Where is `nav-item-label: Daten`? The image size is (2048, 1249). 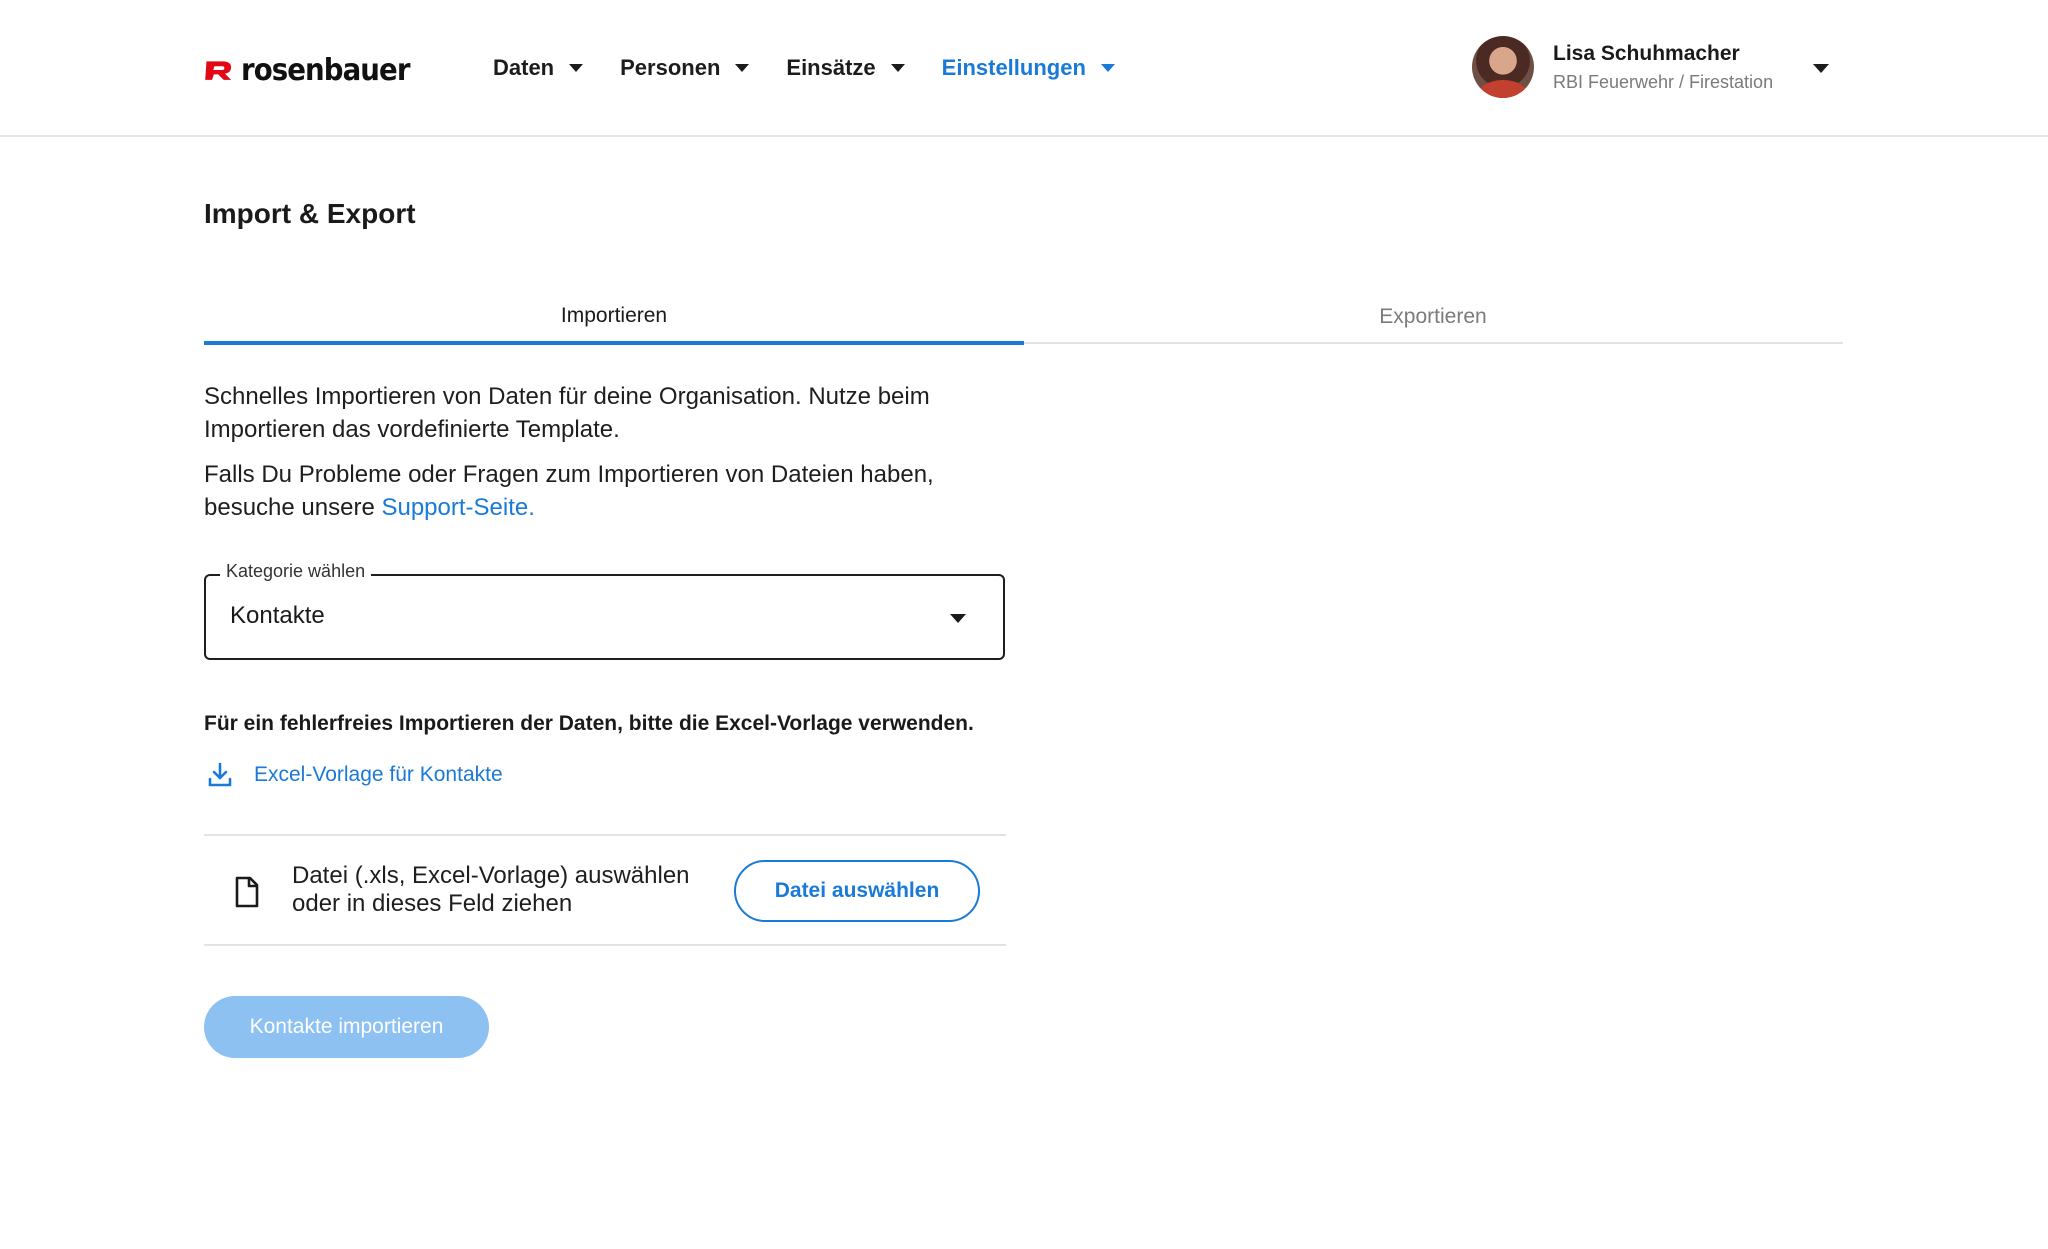
nav-item-label: Daten is located at coordinates (524, 67).